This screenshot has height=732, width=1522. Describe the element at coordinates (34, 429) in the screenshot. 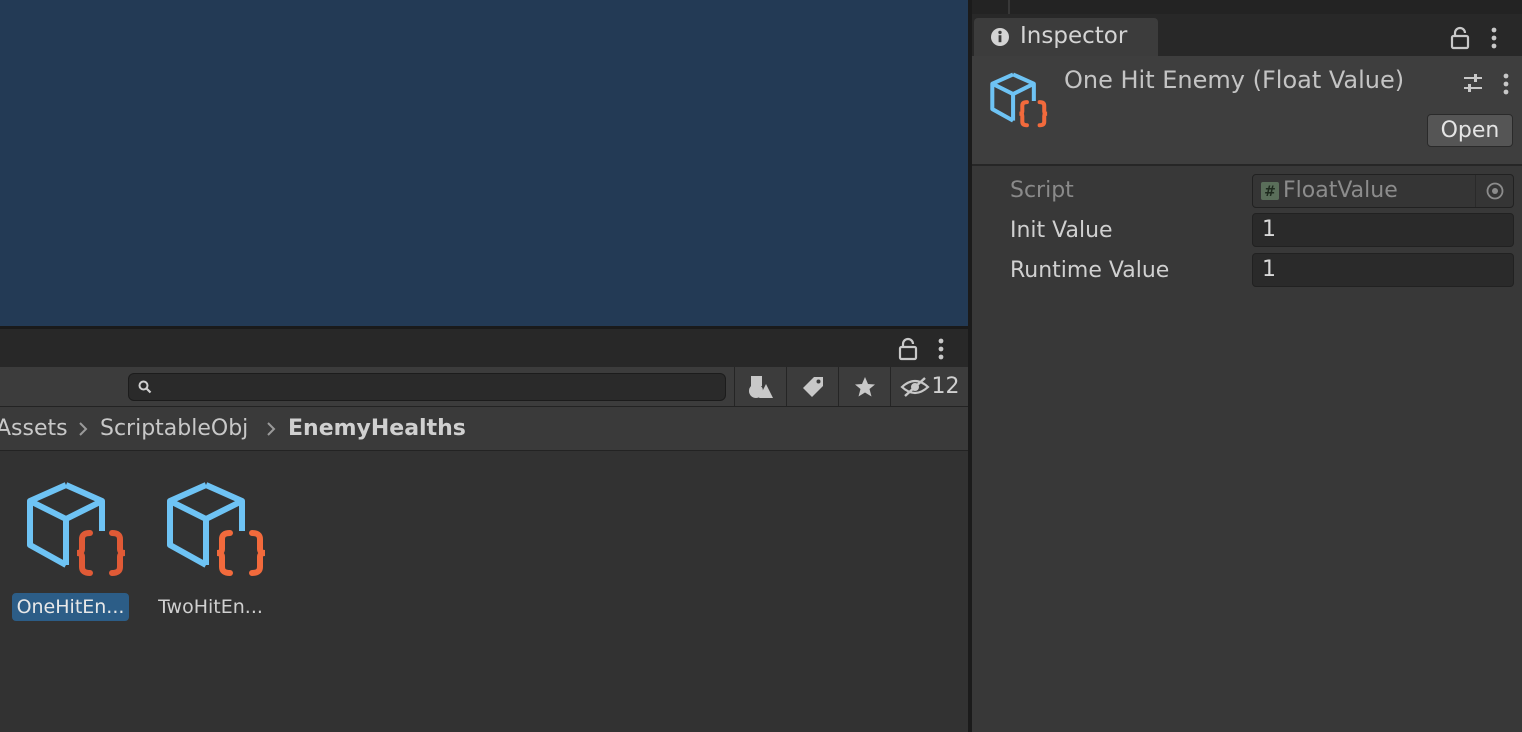

I see `breadcrumb-assets: Assets` at that location.